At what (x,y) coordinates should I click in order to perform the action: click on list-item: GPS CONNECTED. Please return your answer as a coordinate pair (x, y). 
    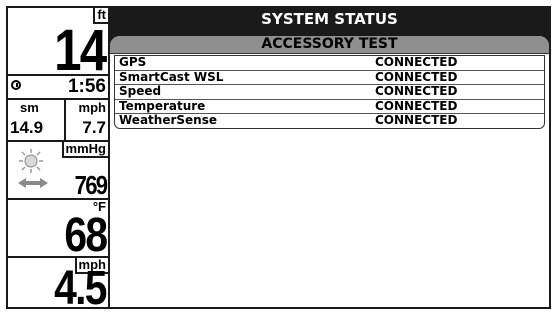
    Looking at the image, I should click on (329, 62).